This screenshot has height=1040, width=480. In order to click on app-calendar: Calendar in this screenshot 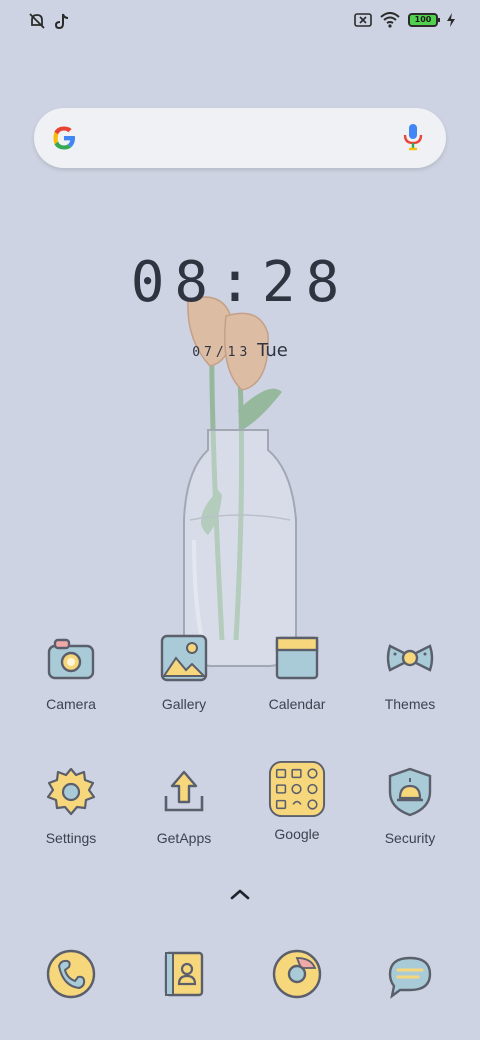, I will do `click(297, 672)`.